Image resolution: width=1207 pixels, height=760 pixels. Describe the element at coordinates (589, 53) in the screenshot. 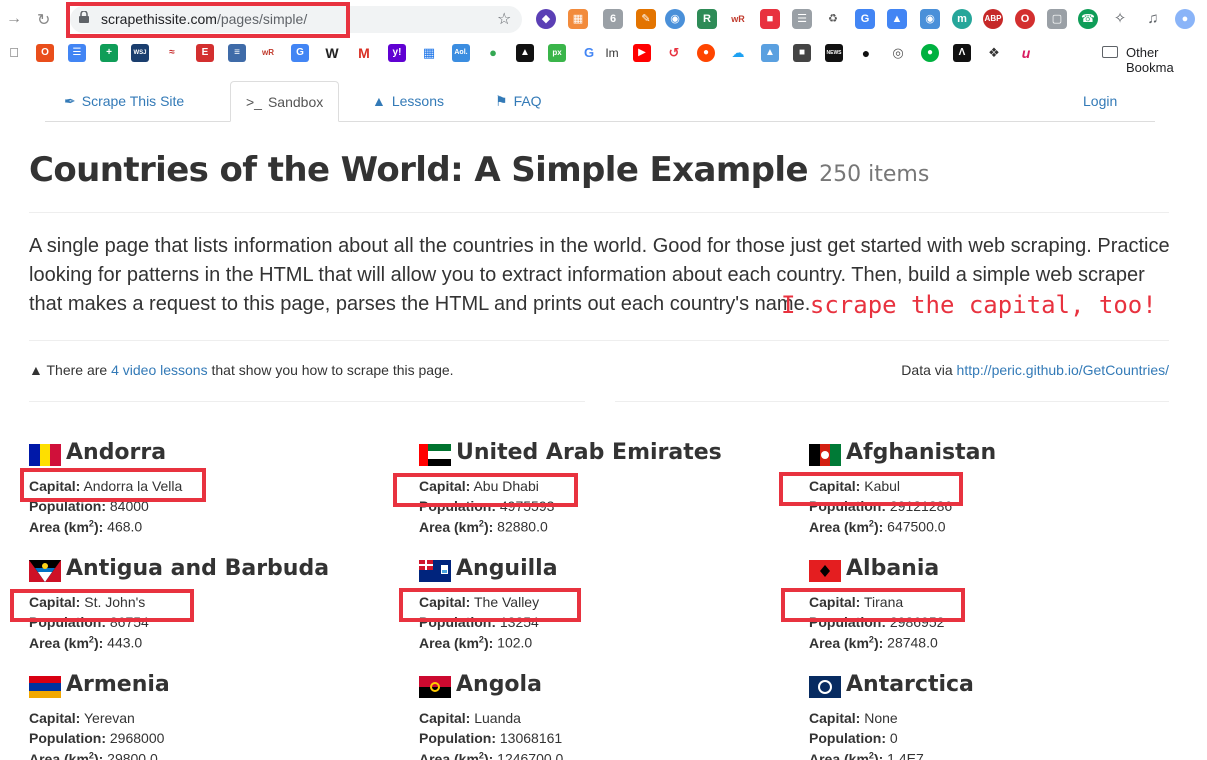

I see `google-icon: G` at that location.